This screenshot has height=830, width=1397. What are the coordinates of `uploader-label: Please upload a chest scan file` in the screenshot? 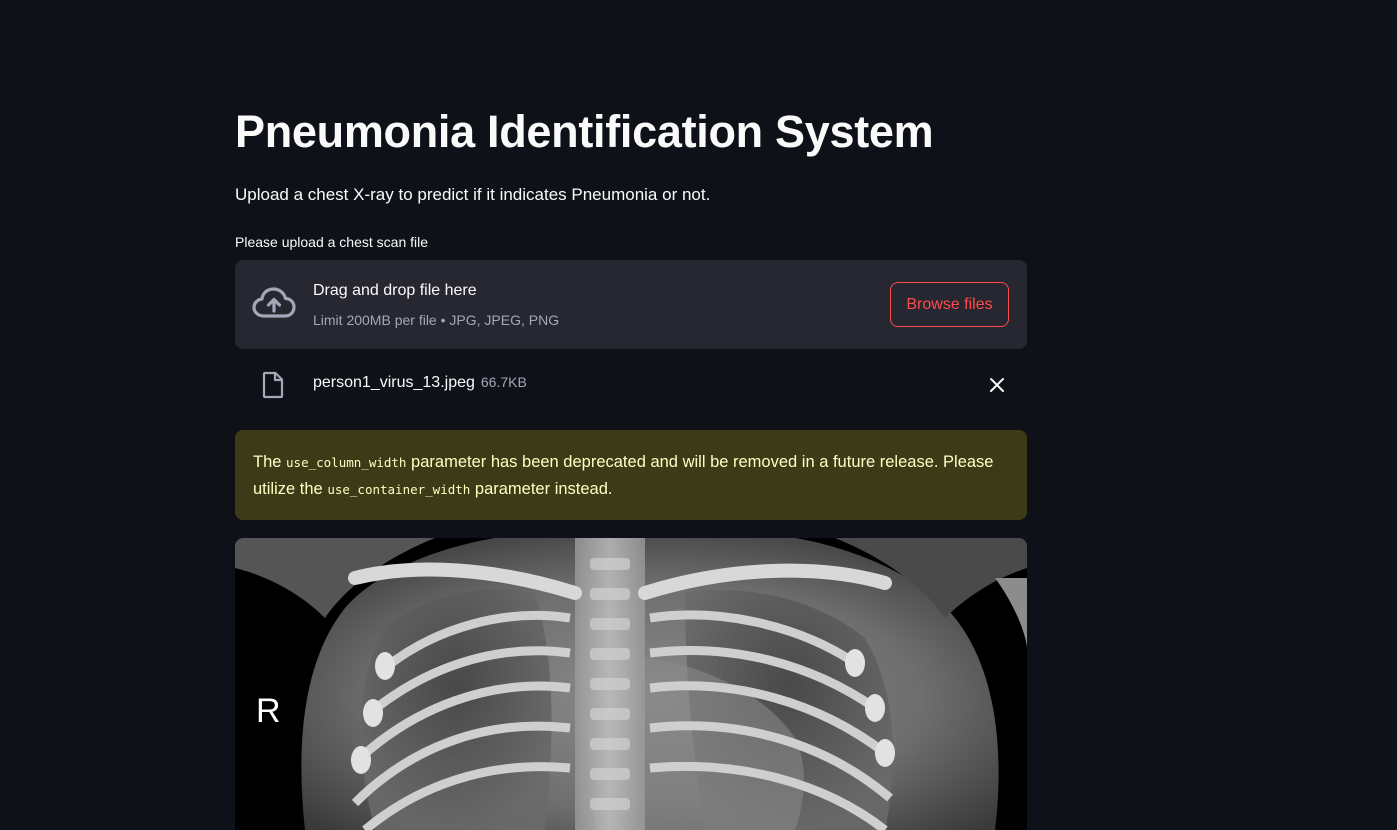 It's located at (332, 242).